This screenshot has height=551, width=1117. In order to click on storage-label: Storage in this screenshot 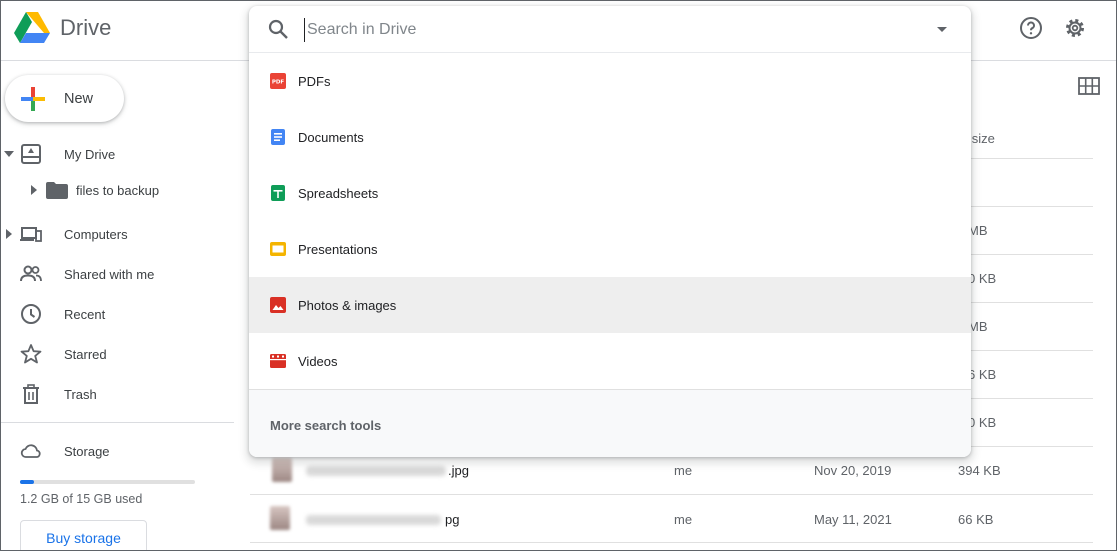, I will do `click(87, 451)`.